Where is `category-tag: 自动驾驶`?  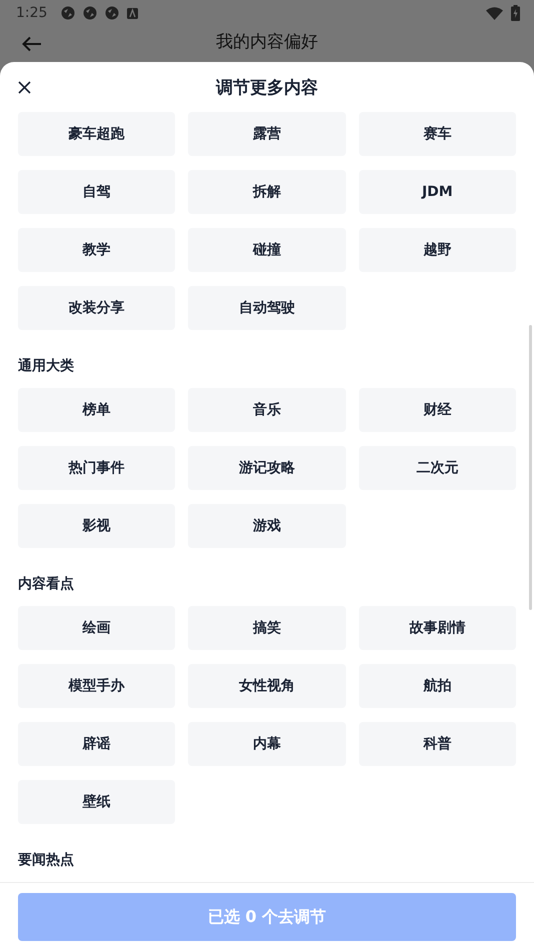
category-tag: 自动驾驶 is located at coordinates (267, 308).